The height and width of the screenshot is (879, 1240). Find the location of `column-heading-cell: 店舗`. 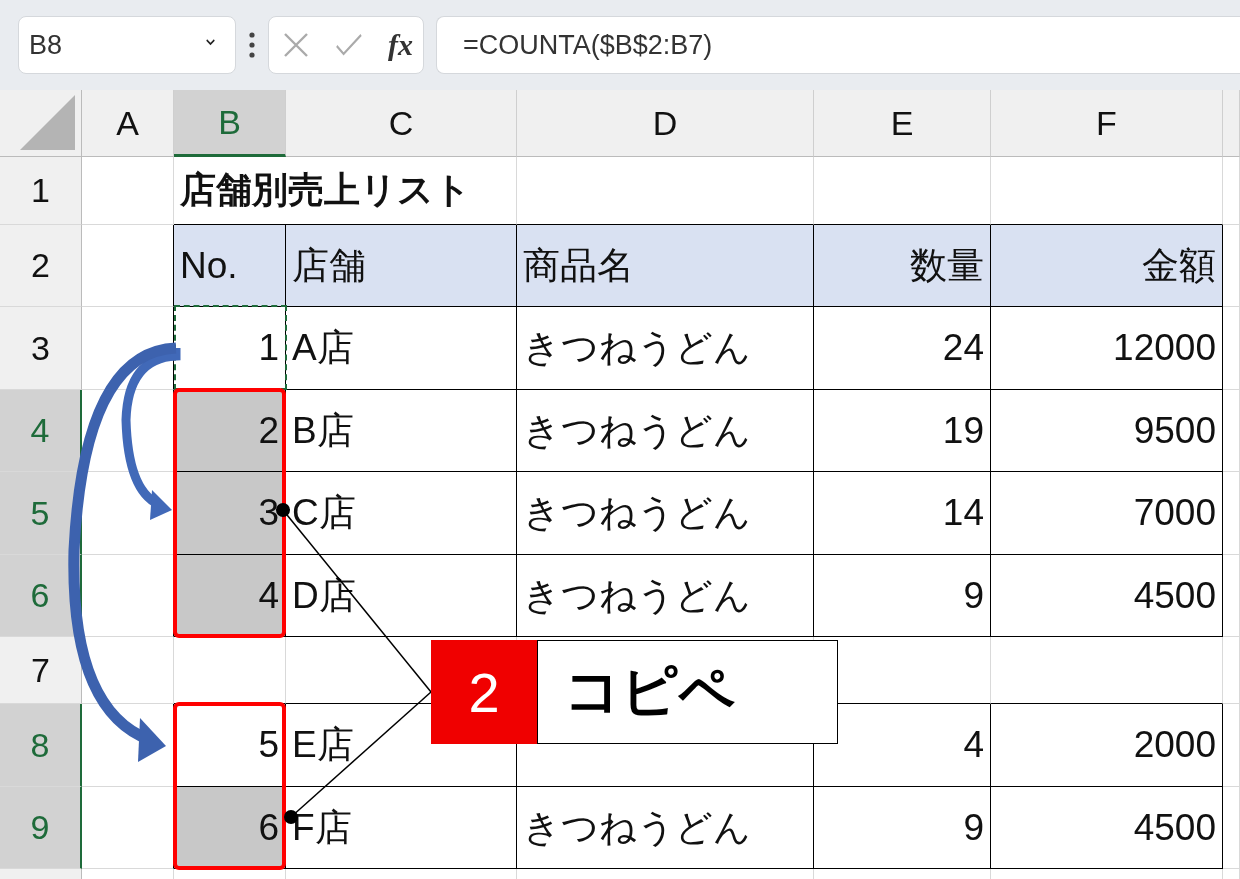

column-heading-cell: 店舗 is located at coordinates (401, 266).